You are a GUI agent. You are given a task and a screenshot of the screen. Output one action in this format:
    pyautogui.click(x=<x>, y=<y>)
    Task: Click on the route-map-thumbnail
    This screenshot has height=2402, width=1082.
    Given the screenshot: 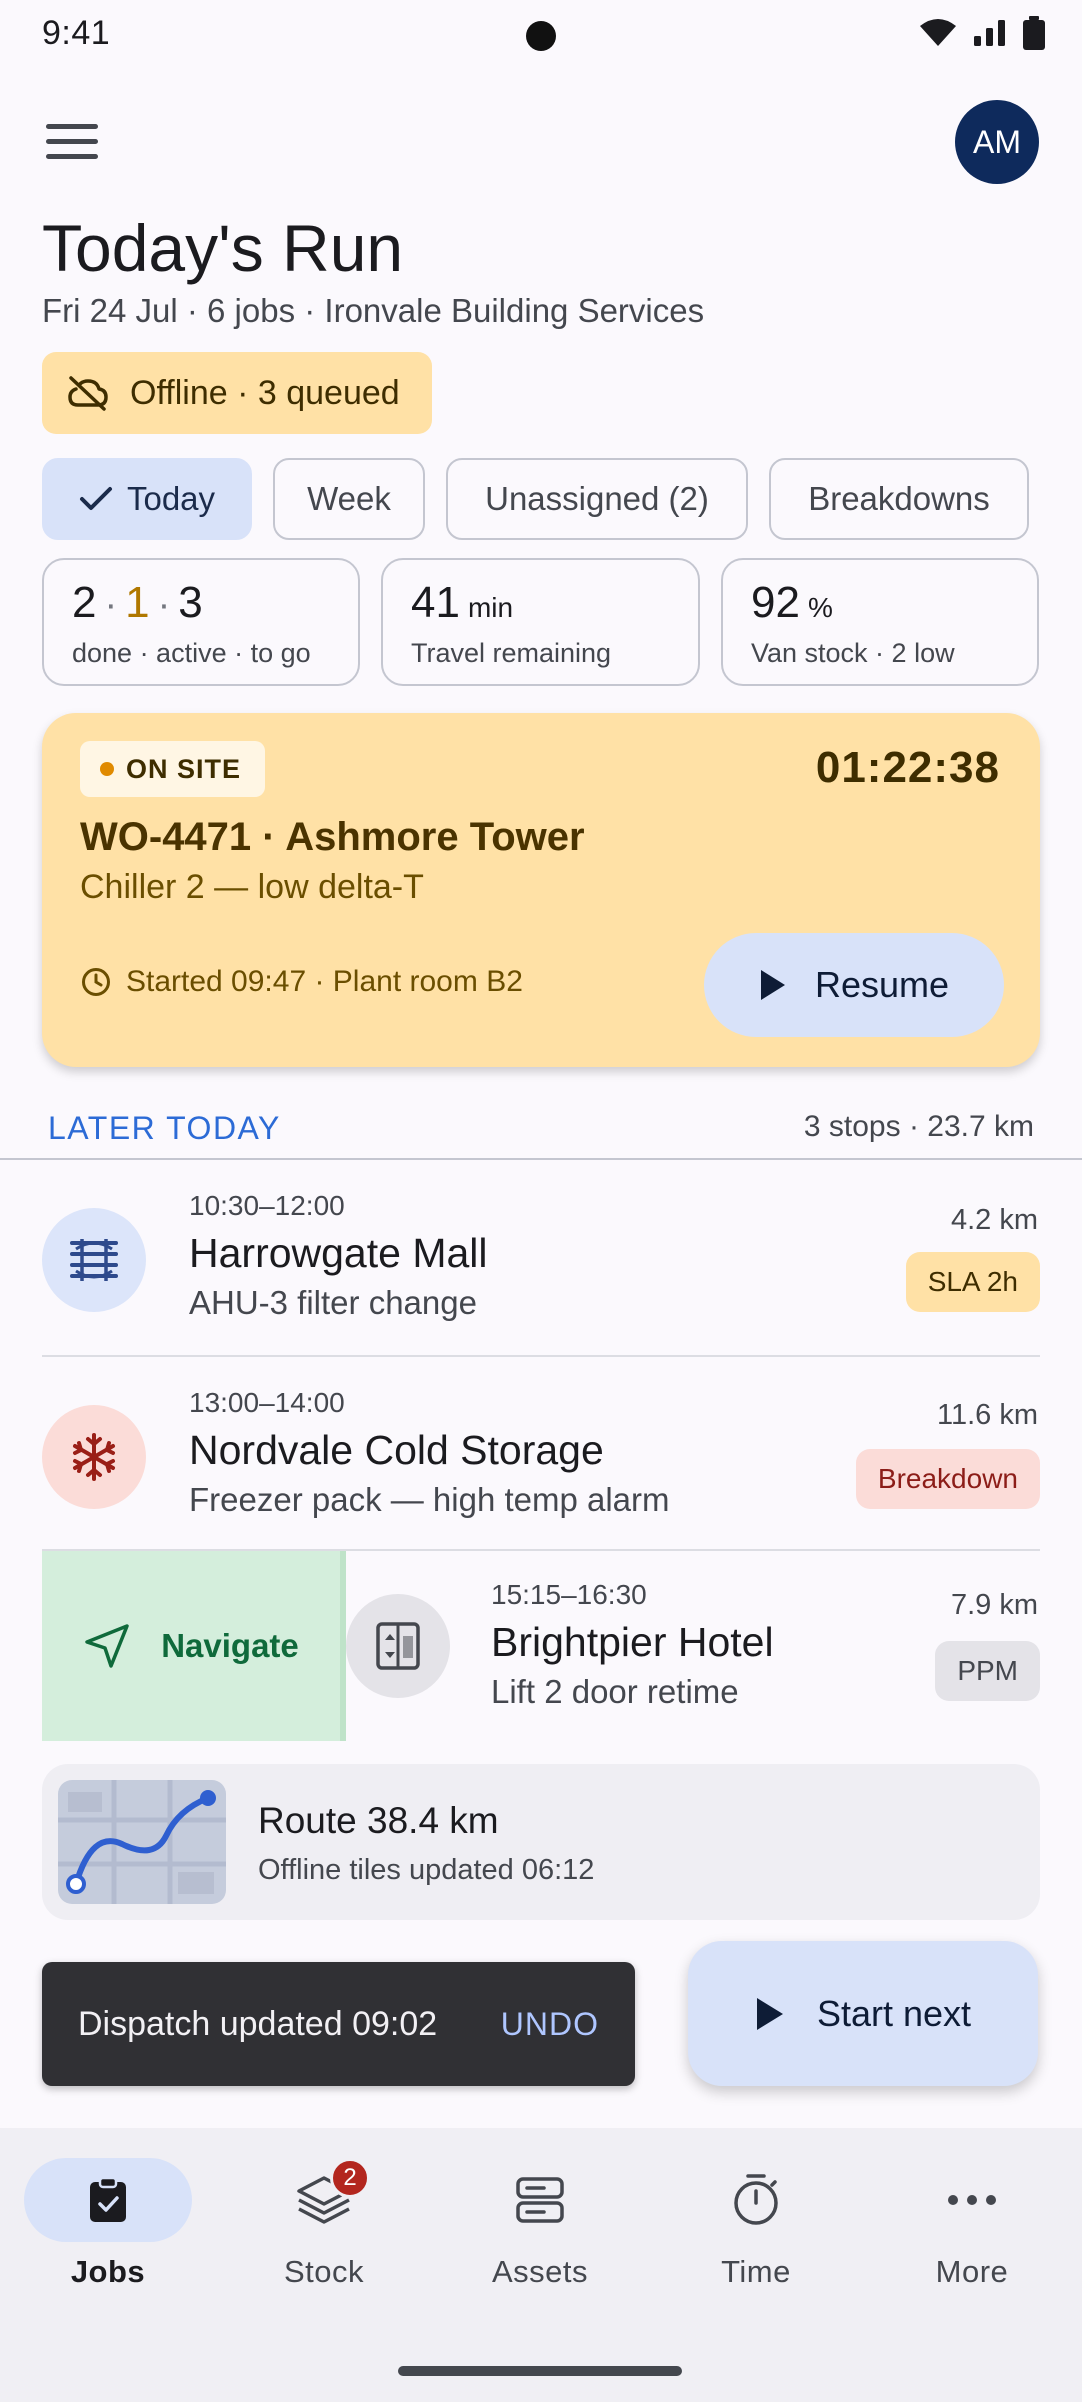 What is the action you would take?
    pyautogui.click(x=142, y=1842)
    